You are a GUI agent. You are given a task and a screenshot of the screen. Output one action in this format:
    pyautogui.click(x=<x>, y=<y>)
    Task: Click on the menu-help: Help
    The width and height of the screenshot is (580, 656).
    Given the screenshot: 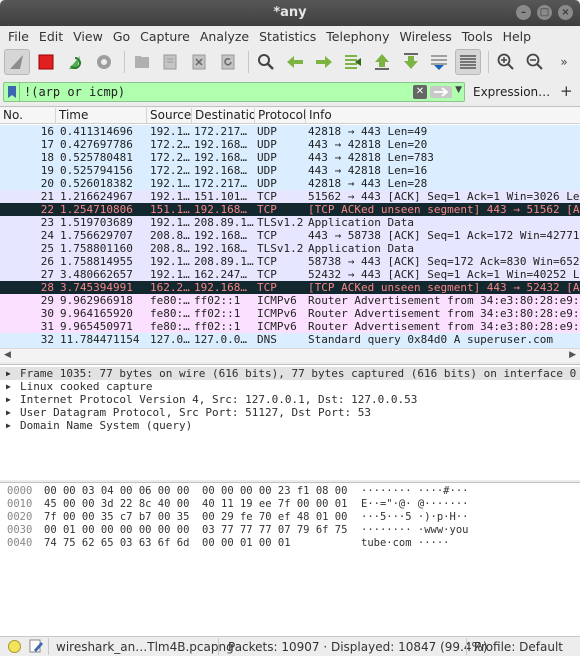 What is the action you would take?
    pyautogui.click(x=517, y=36)
    